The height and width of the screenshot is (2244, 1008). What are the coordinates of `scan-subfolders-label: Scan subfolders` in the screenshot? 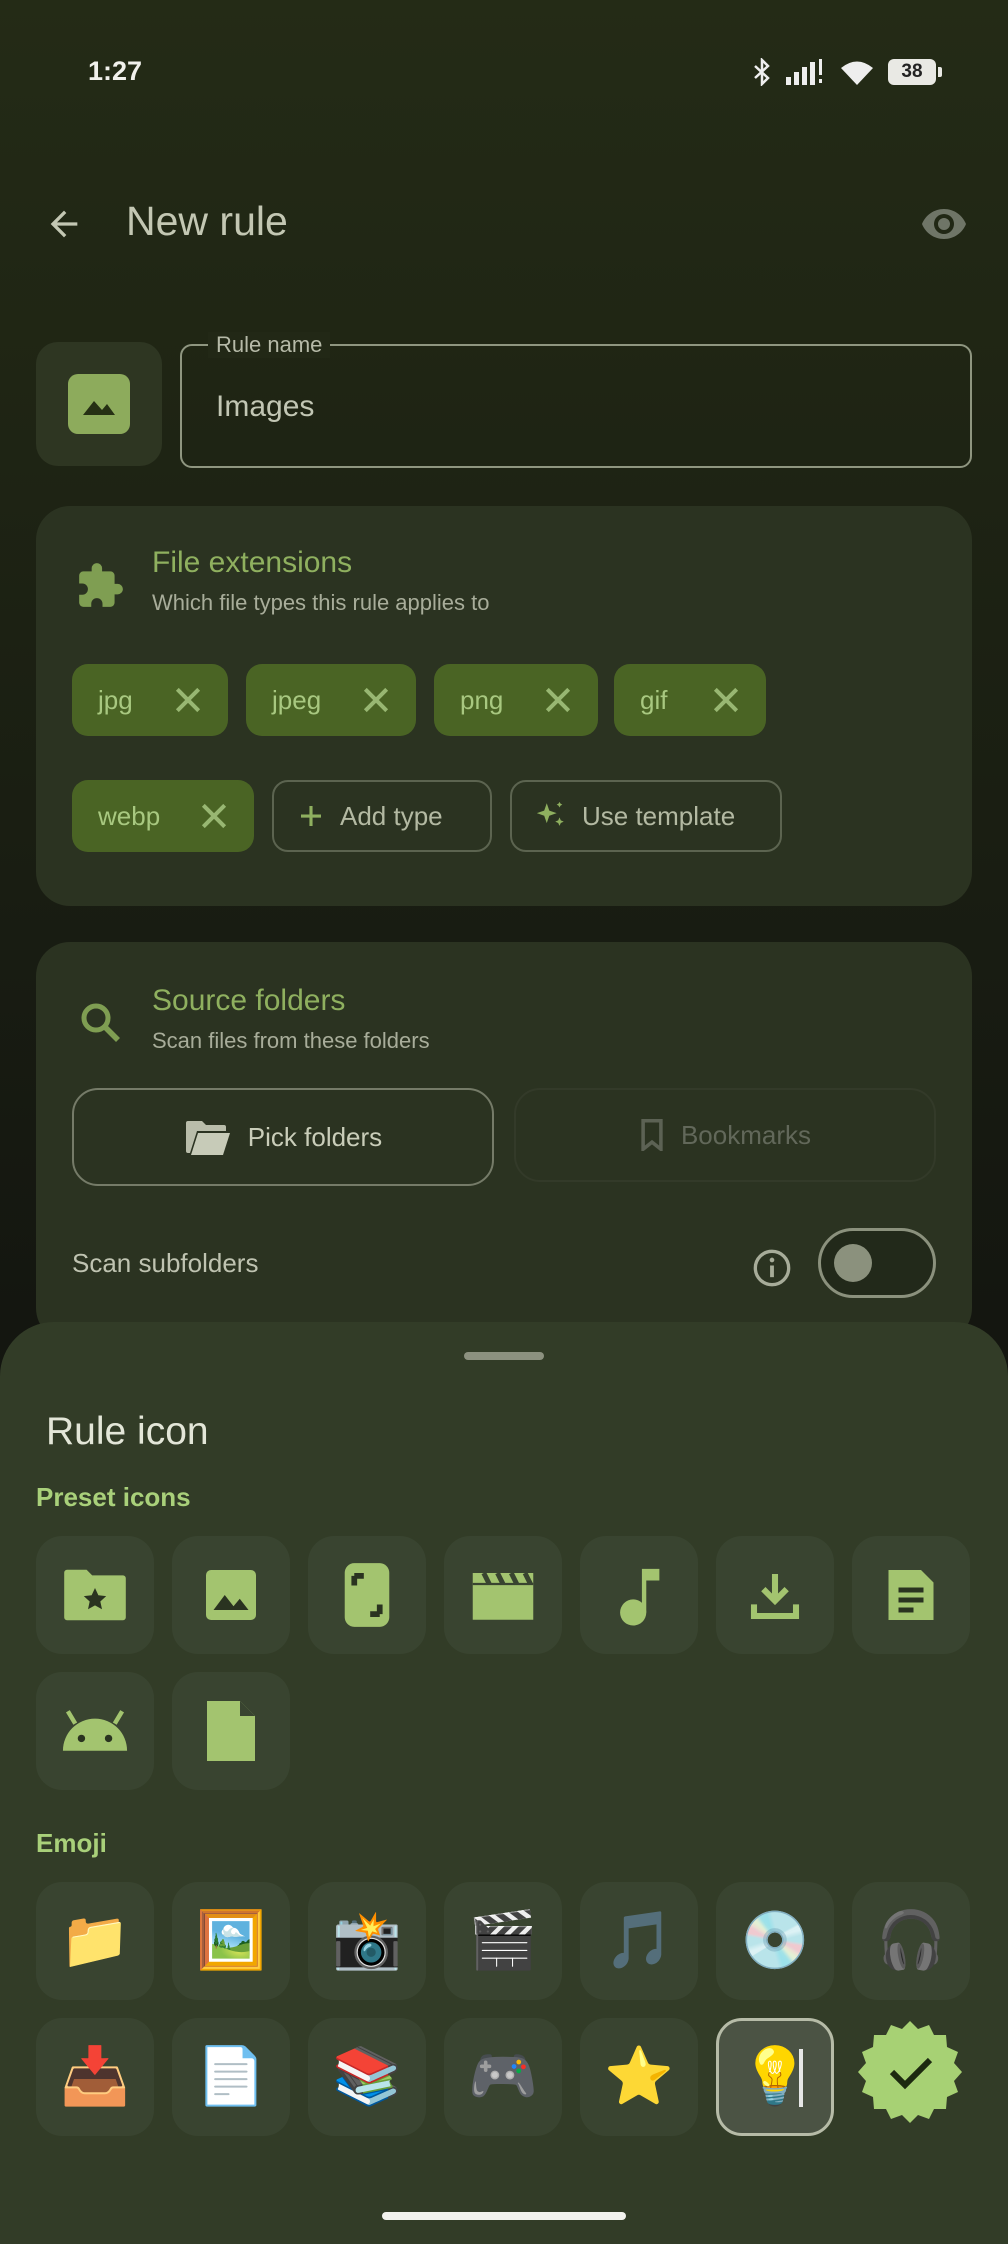 It's located at (165, 1263).